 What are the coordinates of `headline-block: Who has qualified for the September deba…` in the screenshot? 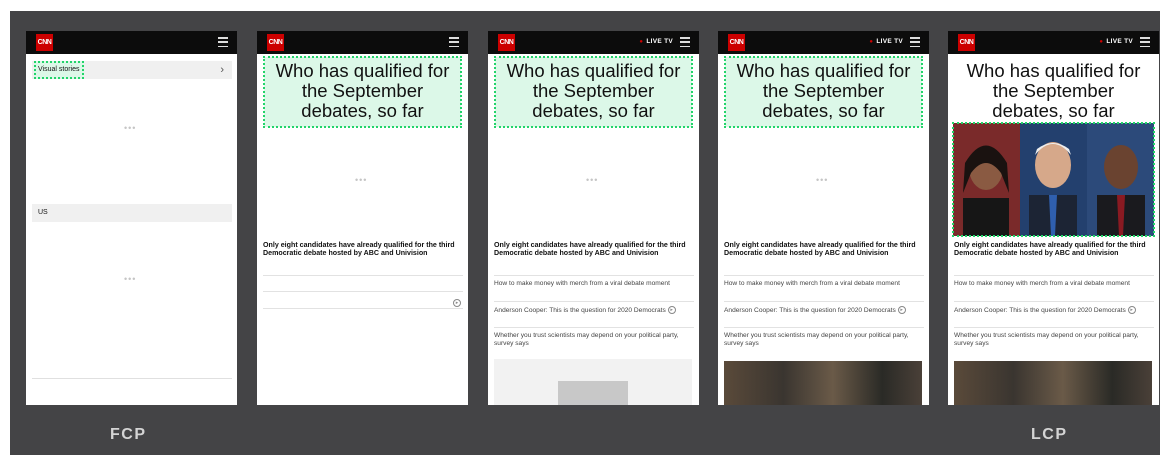 It's located at (1053, 92).